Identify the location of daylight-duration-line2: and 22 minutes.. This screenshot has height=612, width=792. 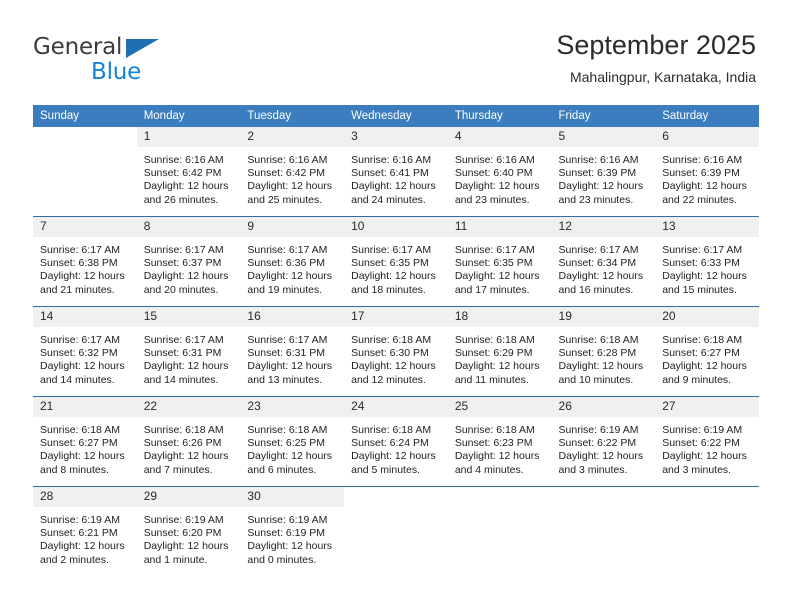
(699, 199).